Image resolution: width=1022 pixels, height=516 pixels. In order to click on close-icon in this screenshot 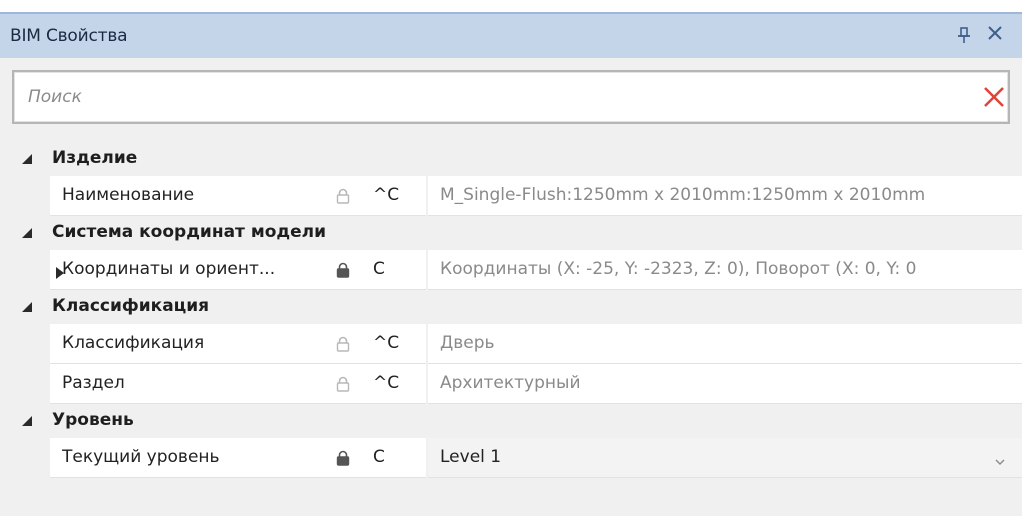, I will do `click(995, 35)`.